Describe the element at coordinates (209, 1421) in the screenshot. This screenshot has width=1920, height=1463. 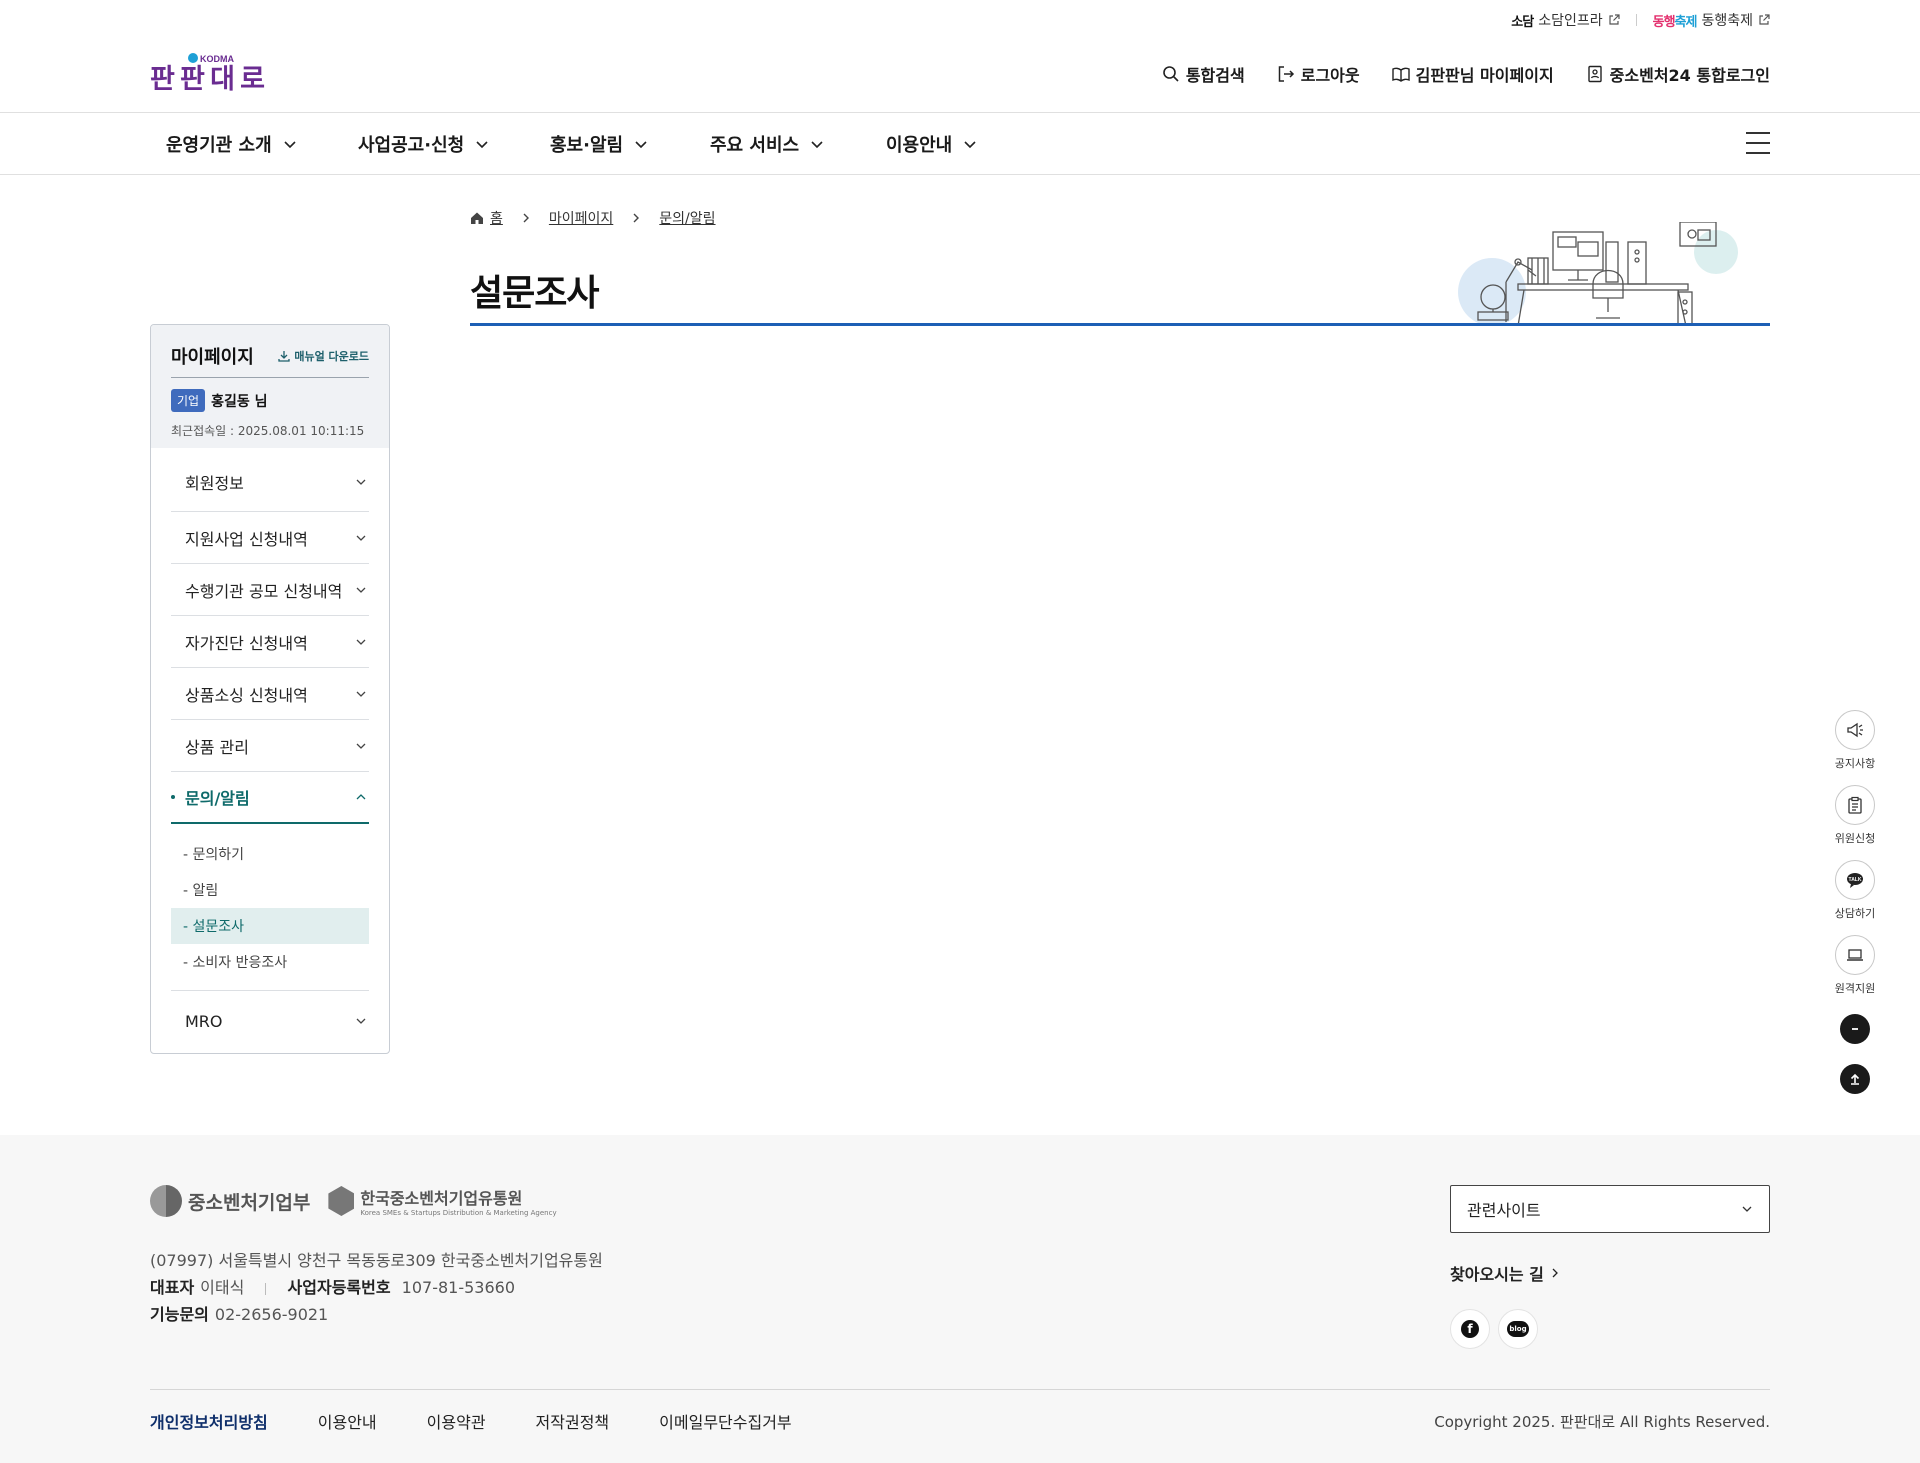
I see `footer-link-privacy: 개인정보처리방침` at that location.